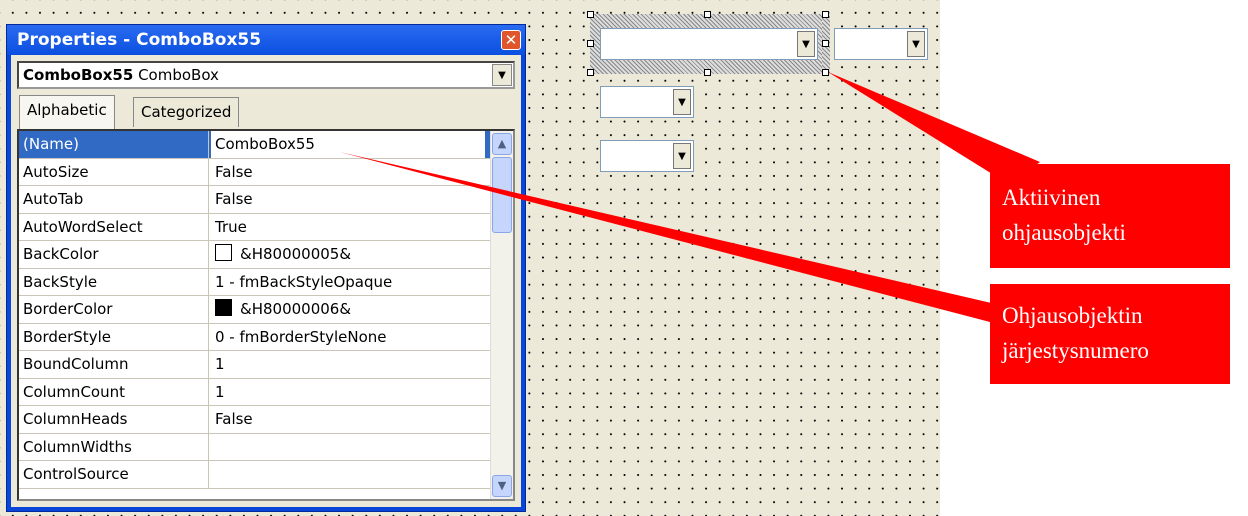 This screenshot has height=516, width=1248. What do you see at coordinates (1064, 232) in the screenshot?
I see `callout-active-line2: ohjausobjekti` at bounding box center [1064, 232].